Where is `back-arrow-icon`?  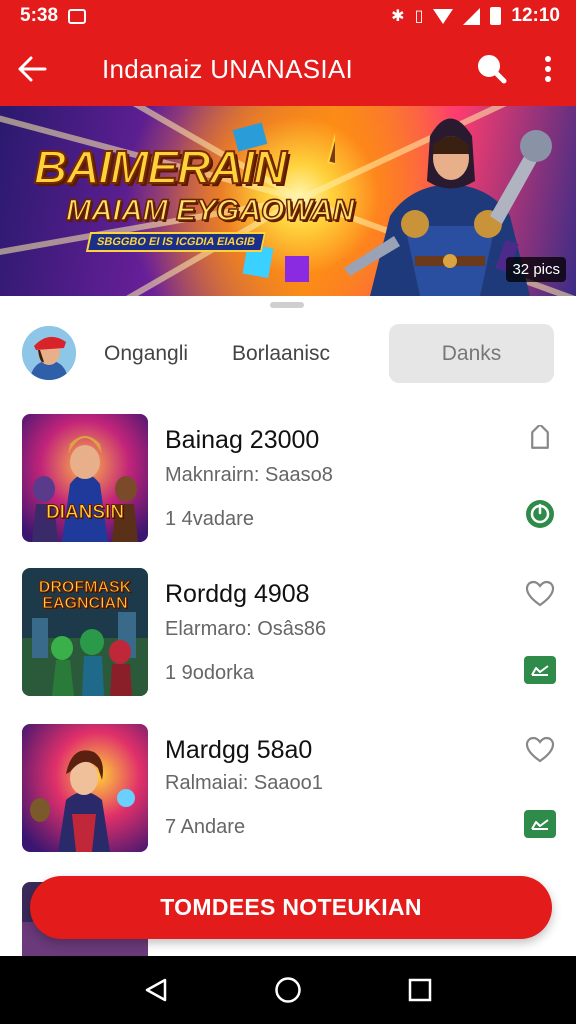
back-arrow-icon is located at coordinates (32, 69).